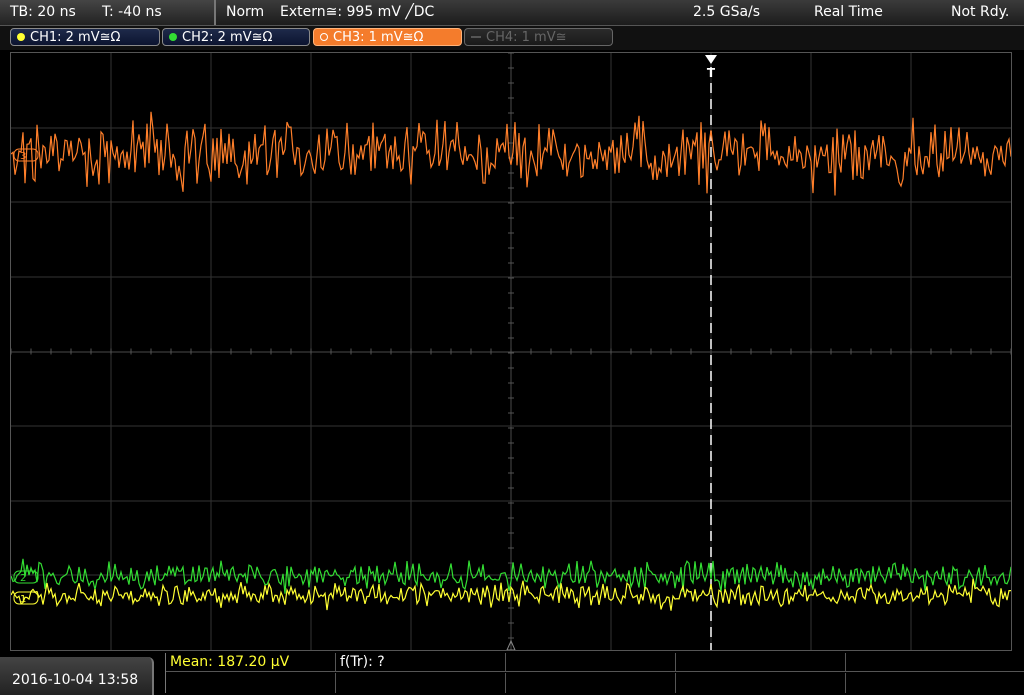 This screenshot has height=695, width=1024. What do you see at coordinates (848, 12) in the screenshot?
I see `acquisition-mode-label: Real Time` at bounding box center [848, 12].